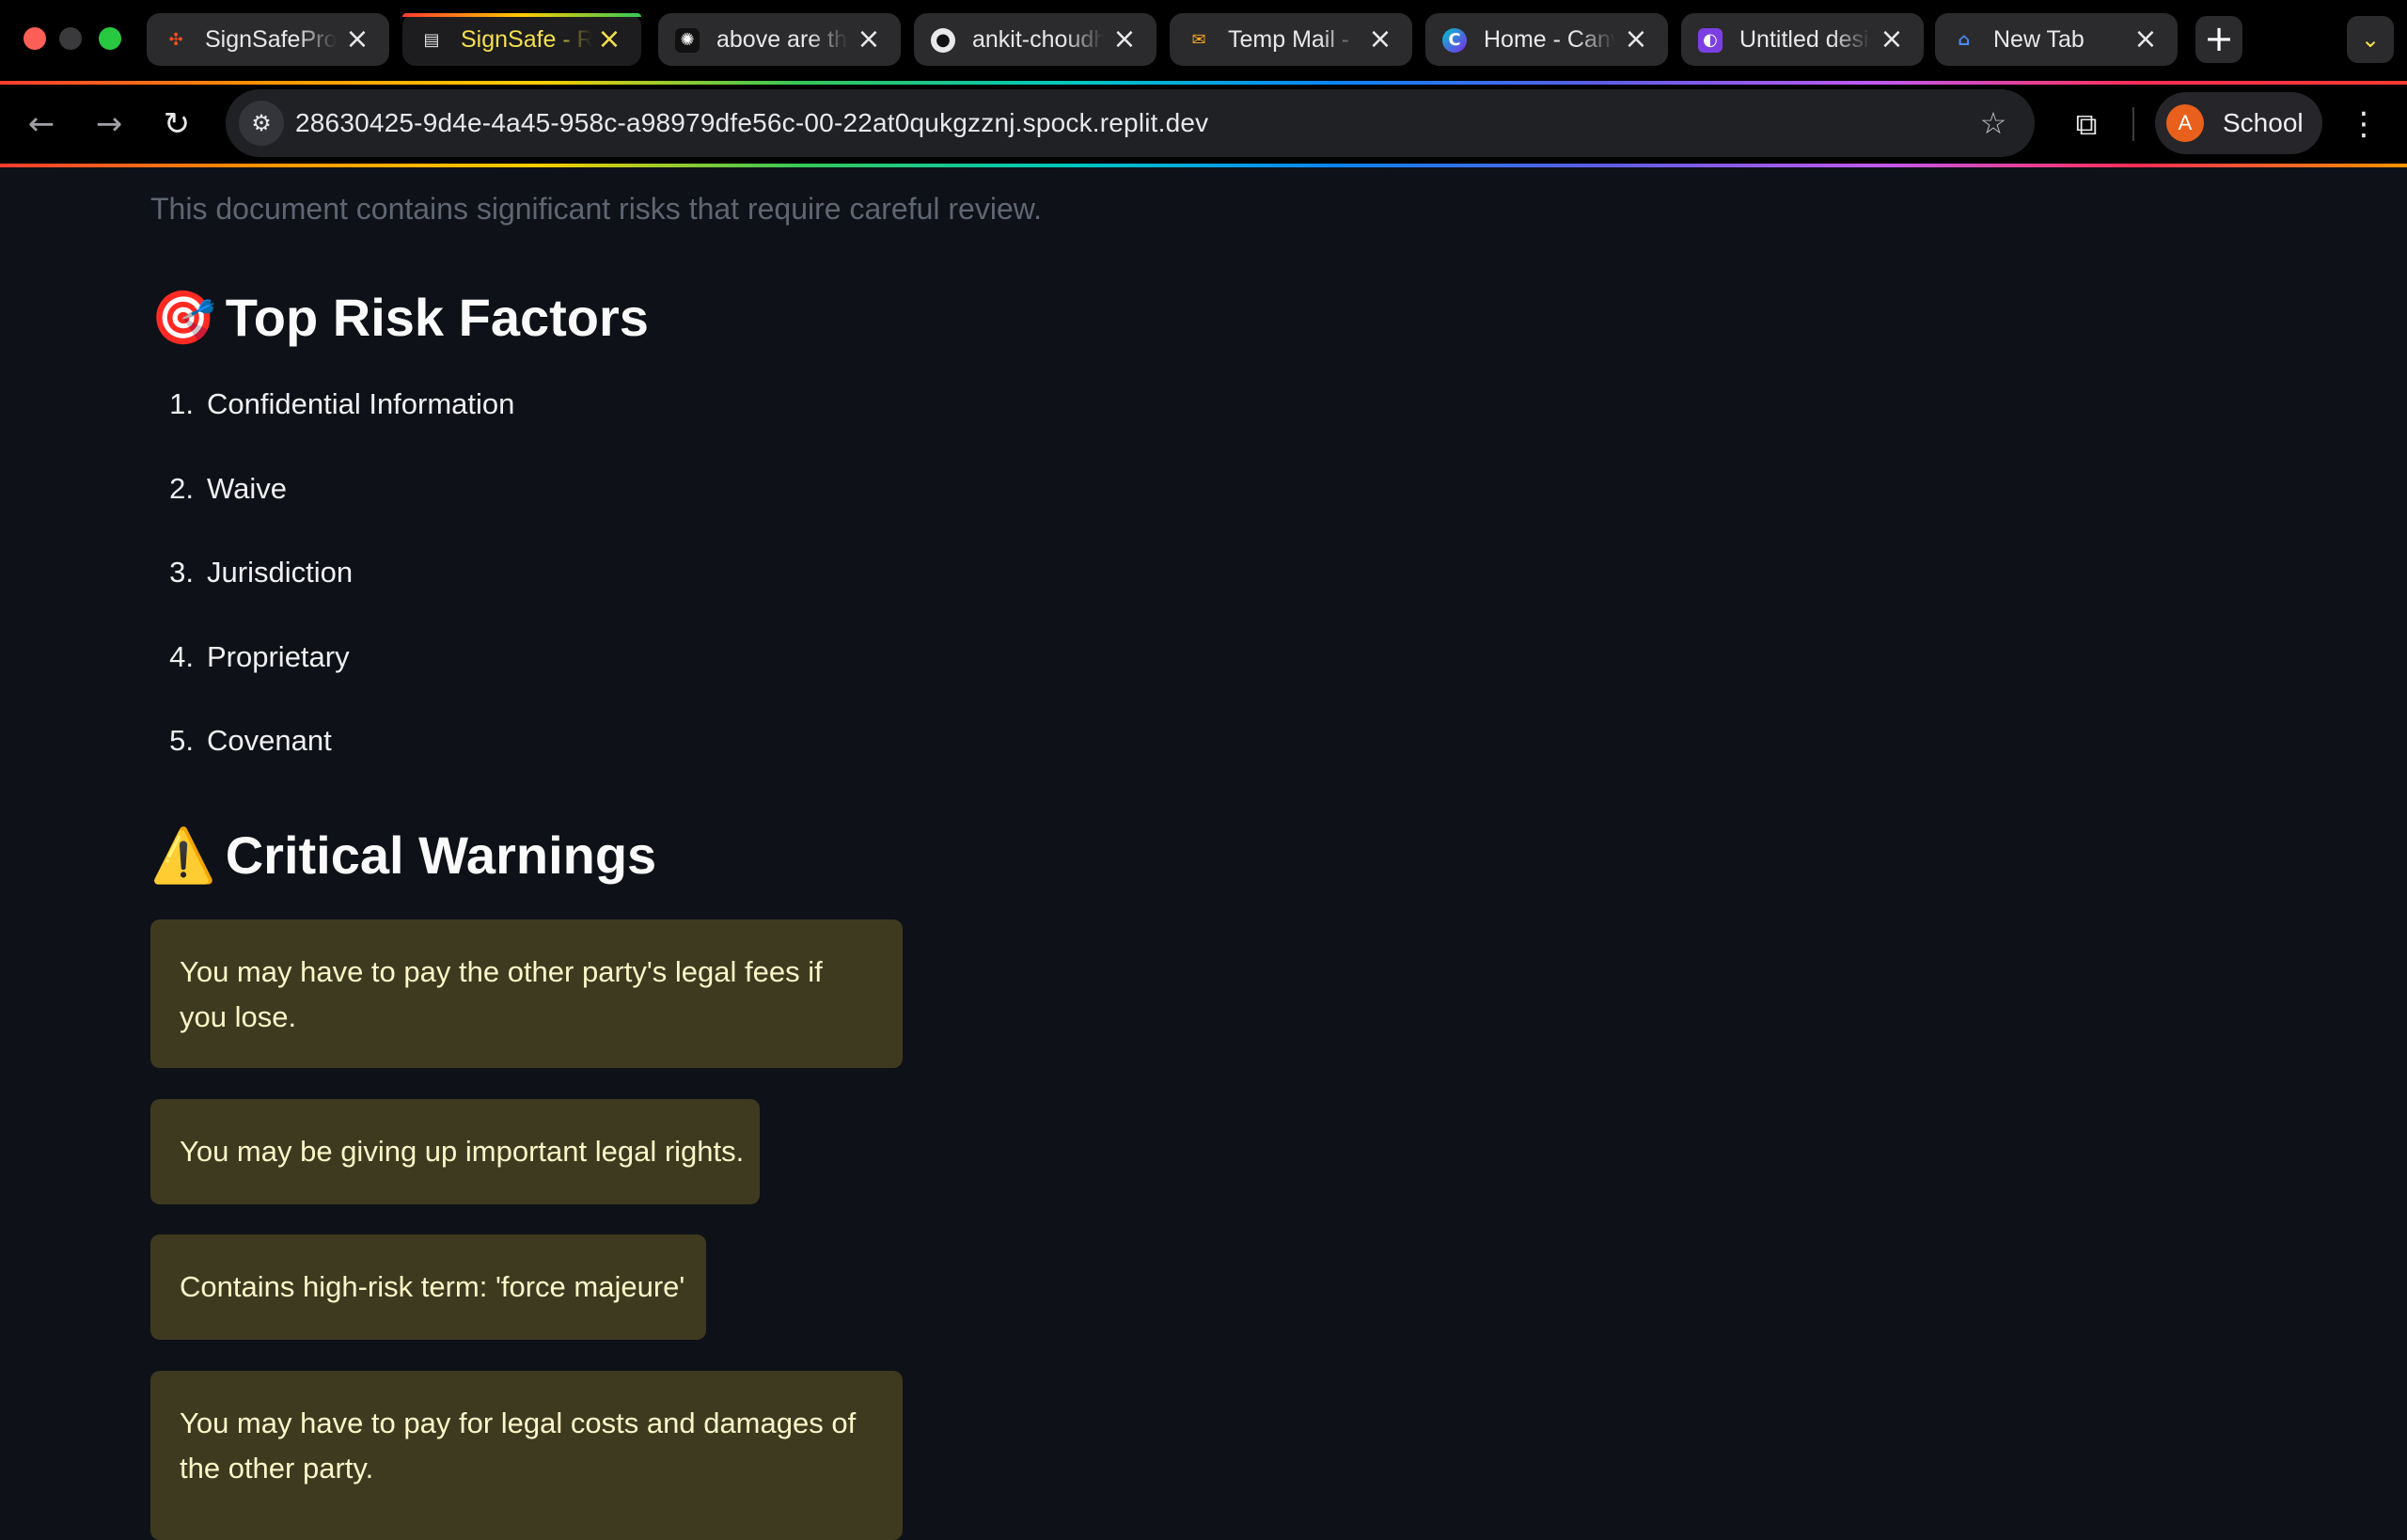 The width and height of the screenshot is (2407, 1540). What do you see at coordinates (1035, 39) in the screenshot?
I see `tab-github: ● ankit-choudhary ×` at bounding box center [1035, 39].